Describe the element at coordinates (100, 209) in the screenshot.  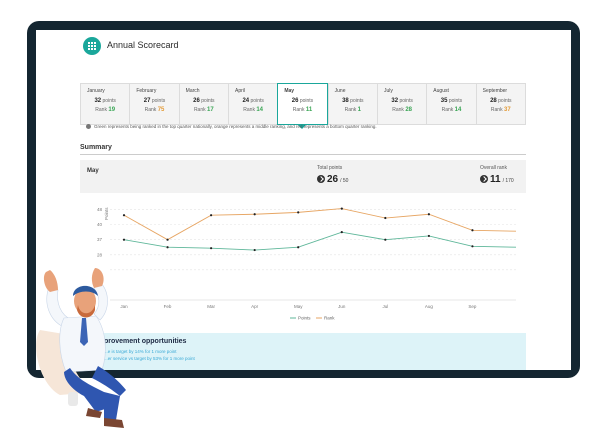
I see `y-tick-label: 48` at that location.